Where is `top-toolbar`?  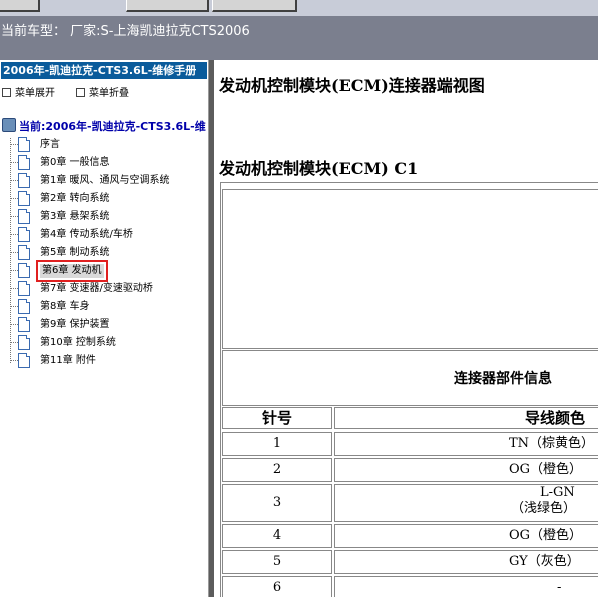
top-toolbar is located at coordinates (299, 8).